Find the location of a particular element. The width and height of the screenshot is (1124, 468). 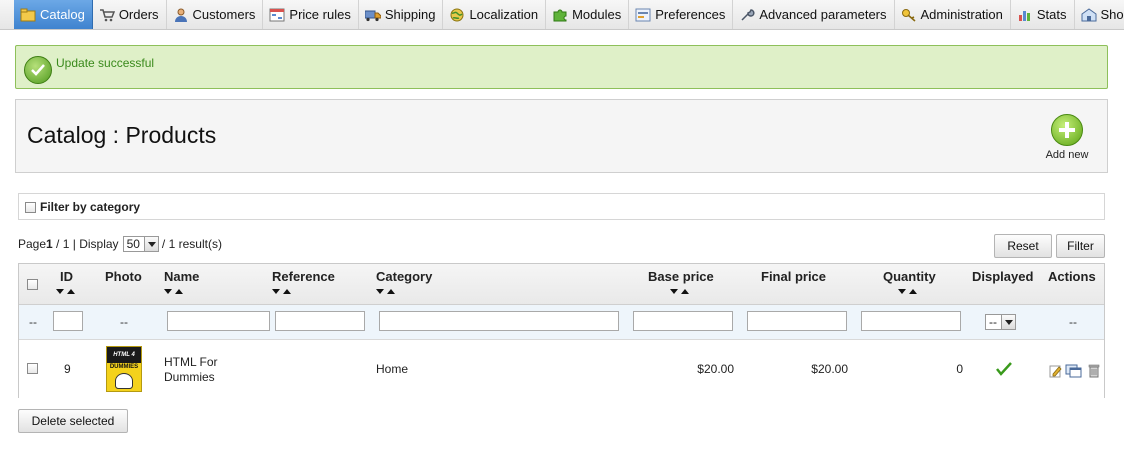

add-new-button: Add new is located at coordinates (1067, 137).